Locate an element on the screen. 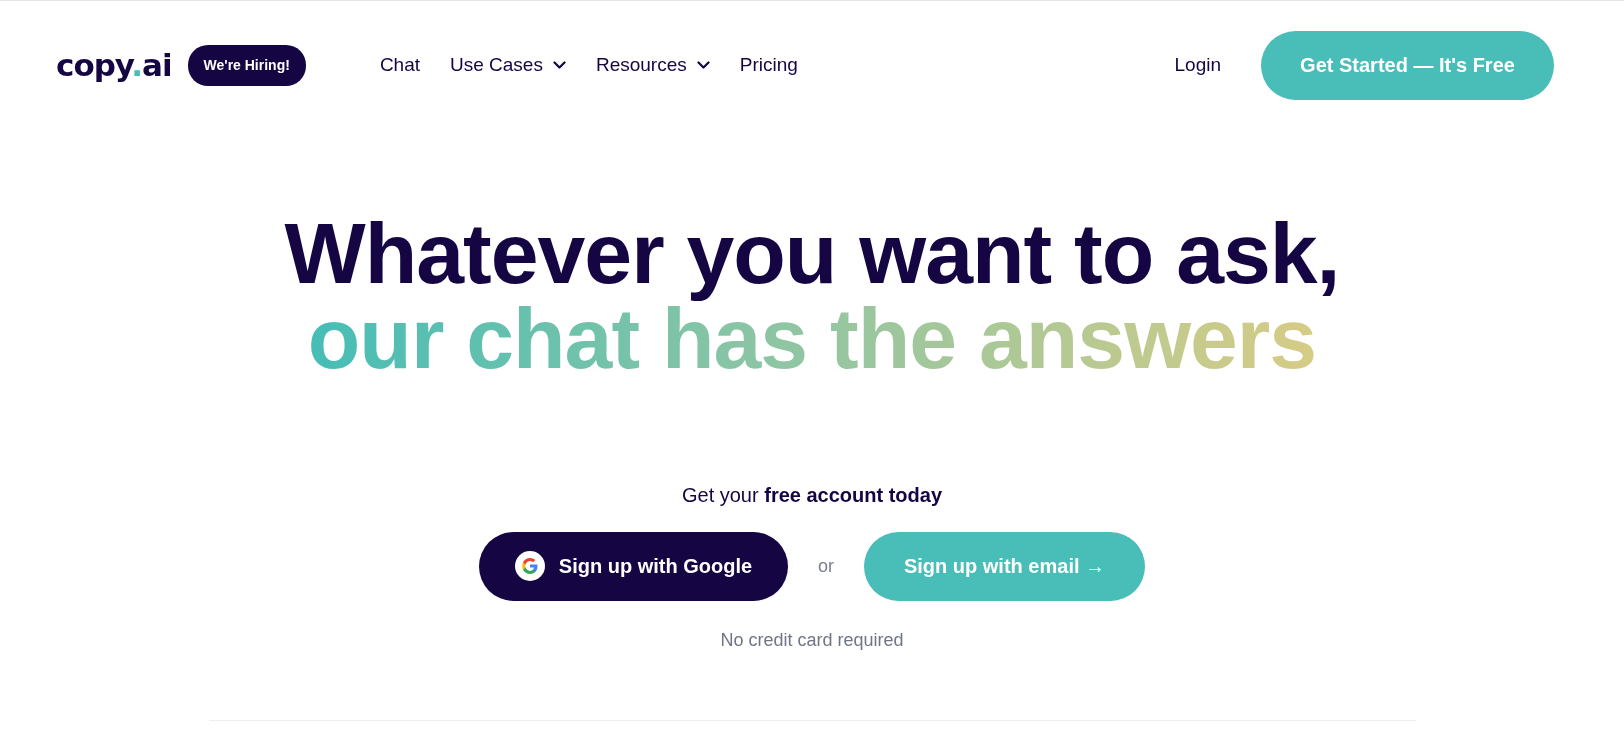  nav-link: Pricing is located at coordinates (768, 65).